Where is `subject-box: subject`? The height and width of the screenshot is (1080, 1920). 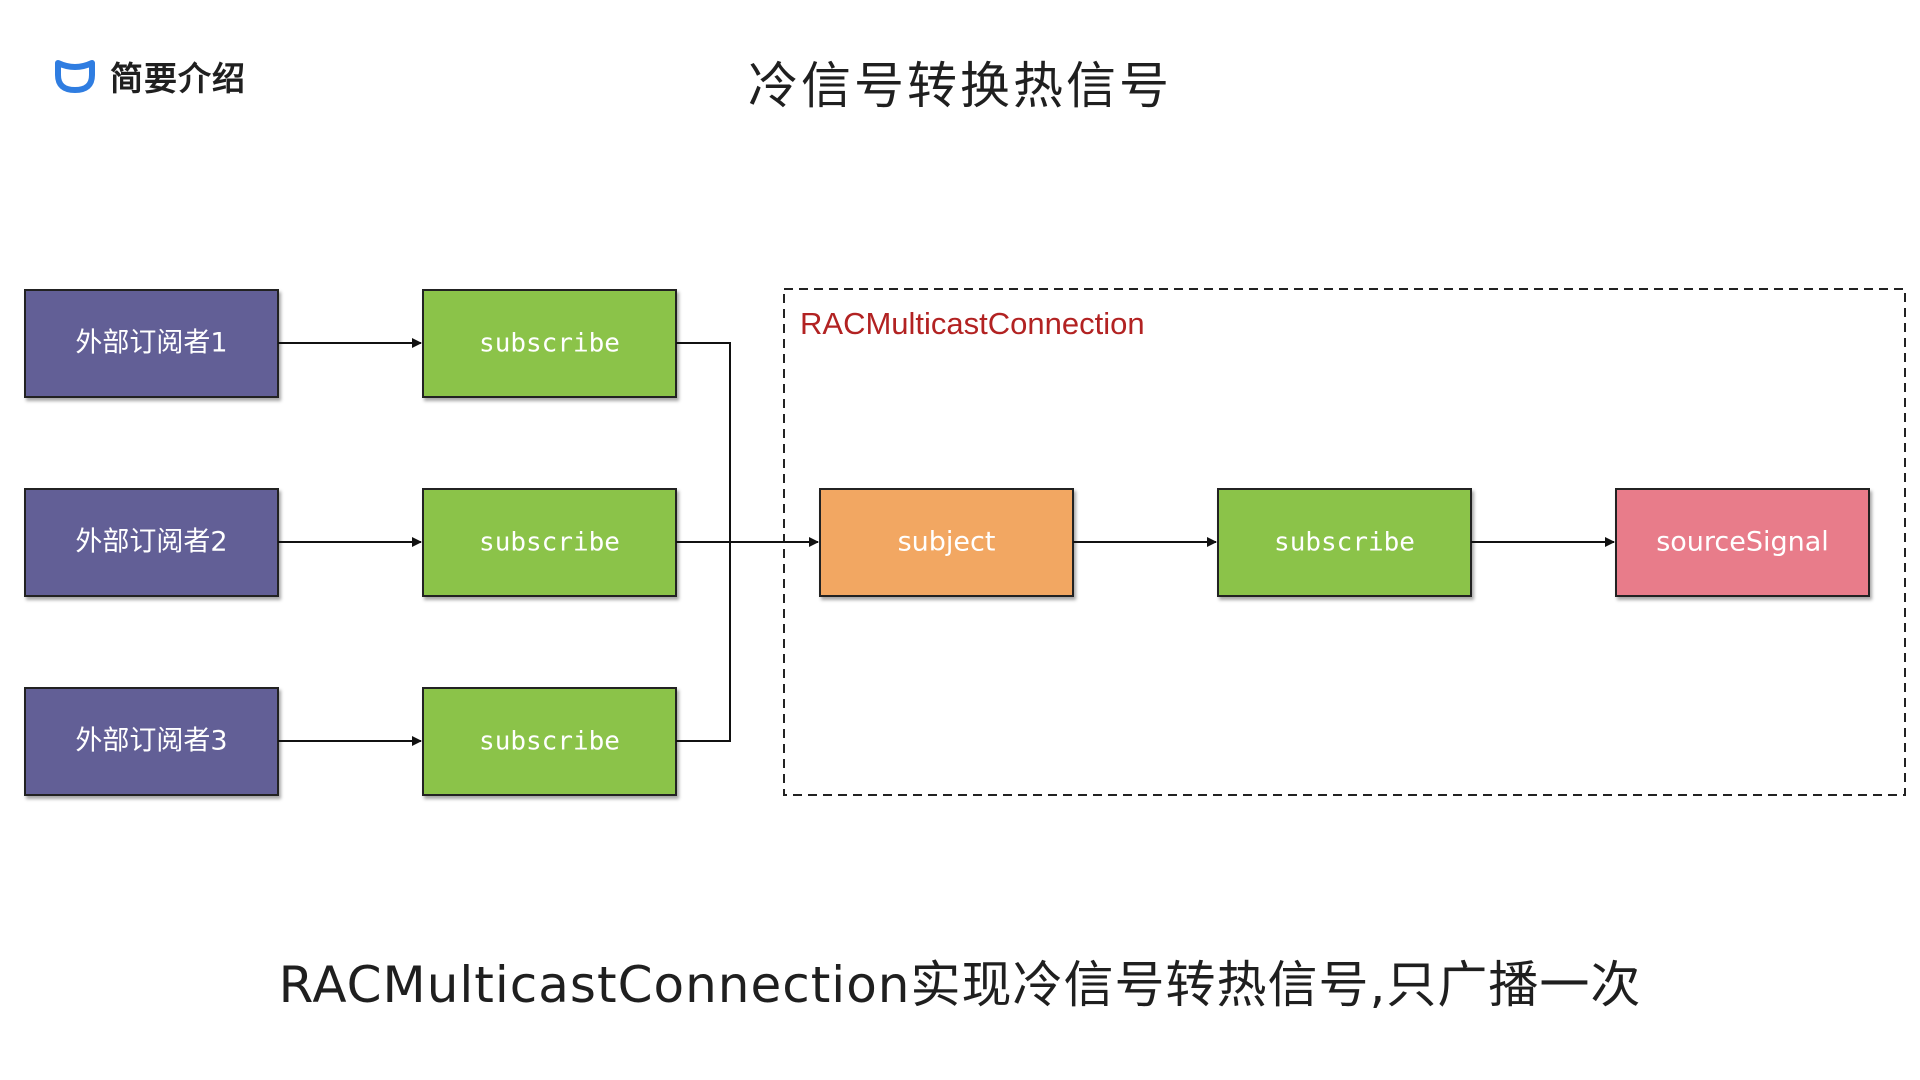 subject-box: subject is located at coordinates (946, 542).